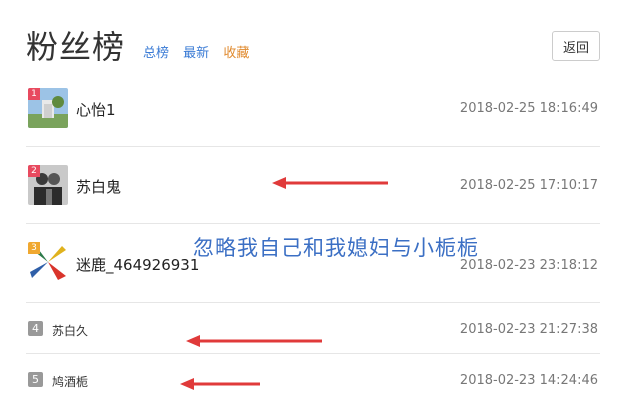  I want to click on fan-name: 苏白久, so click(70, 330).